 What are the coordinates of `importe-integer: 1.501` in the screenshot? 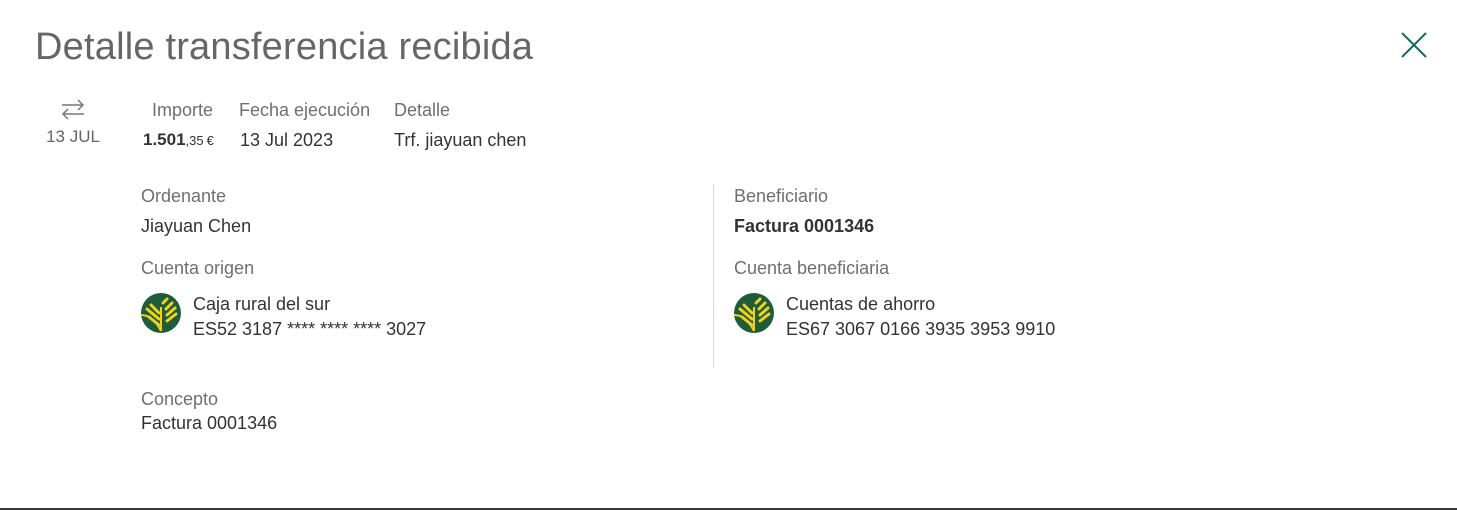 It's located at (164, 139).